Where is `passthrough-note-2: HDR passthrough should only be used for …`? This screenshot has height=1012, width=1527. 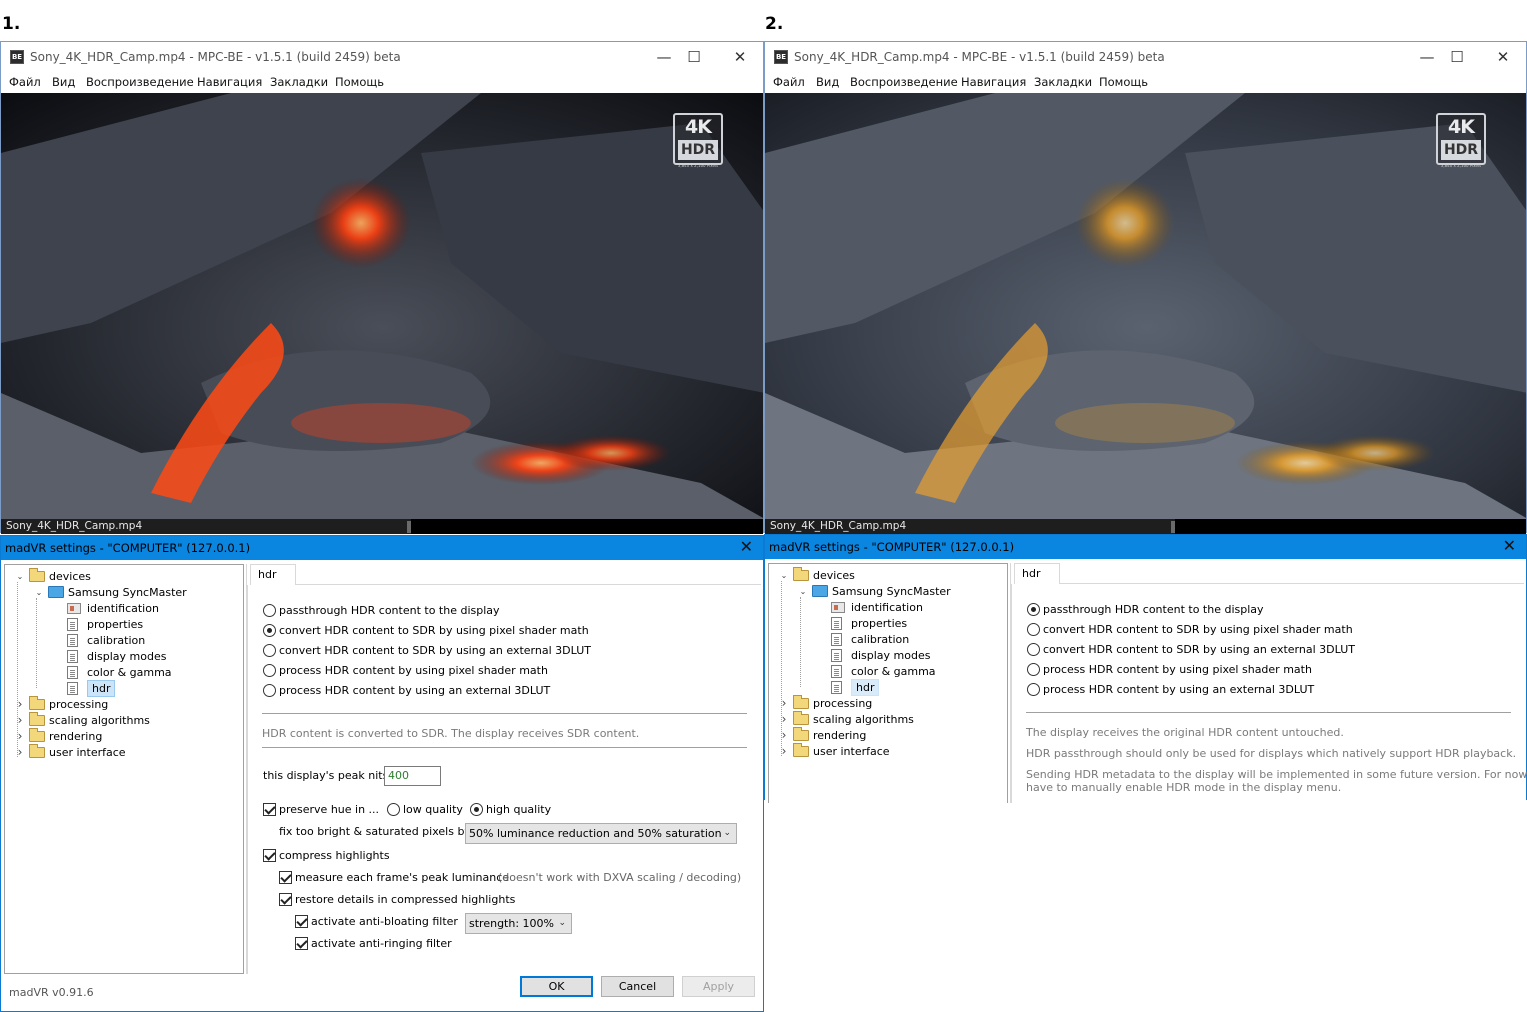
passthrough-note-2: HDR passthrough should only be used for … is located at coordinates (1271, 753).